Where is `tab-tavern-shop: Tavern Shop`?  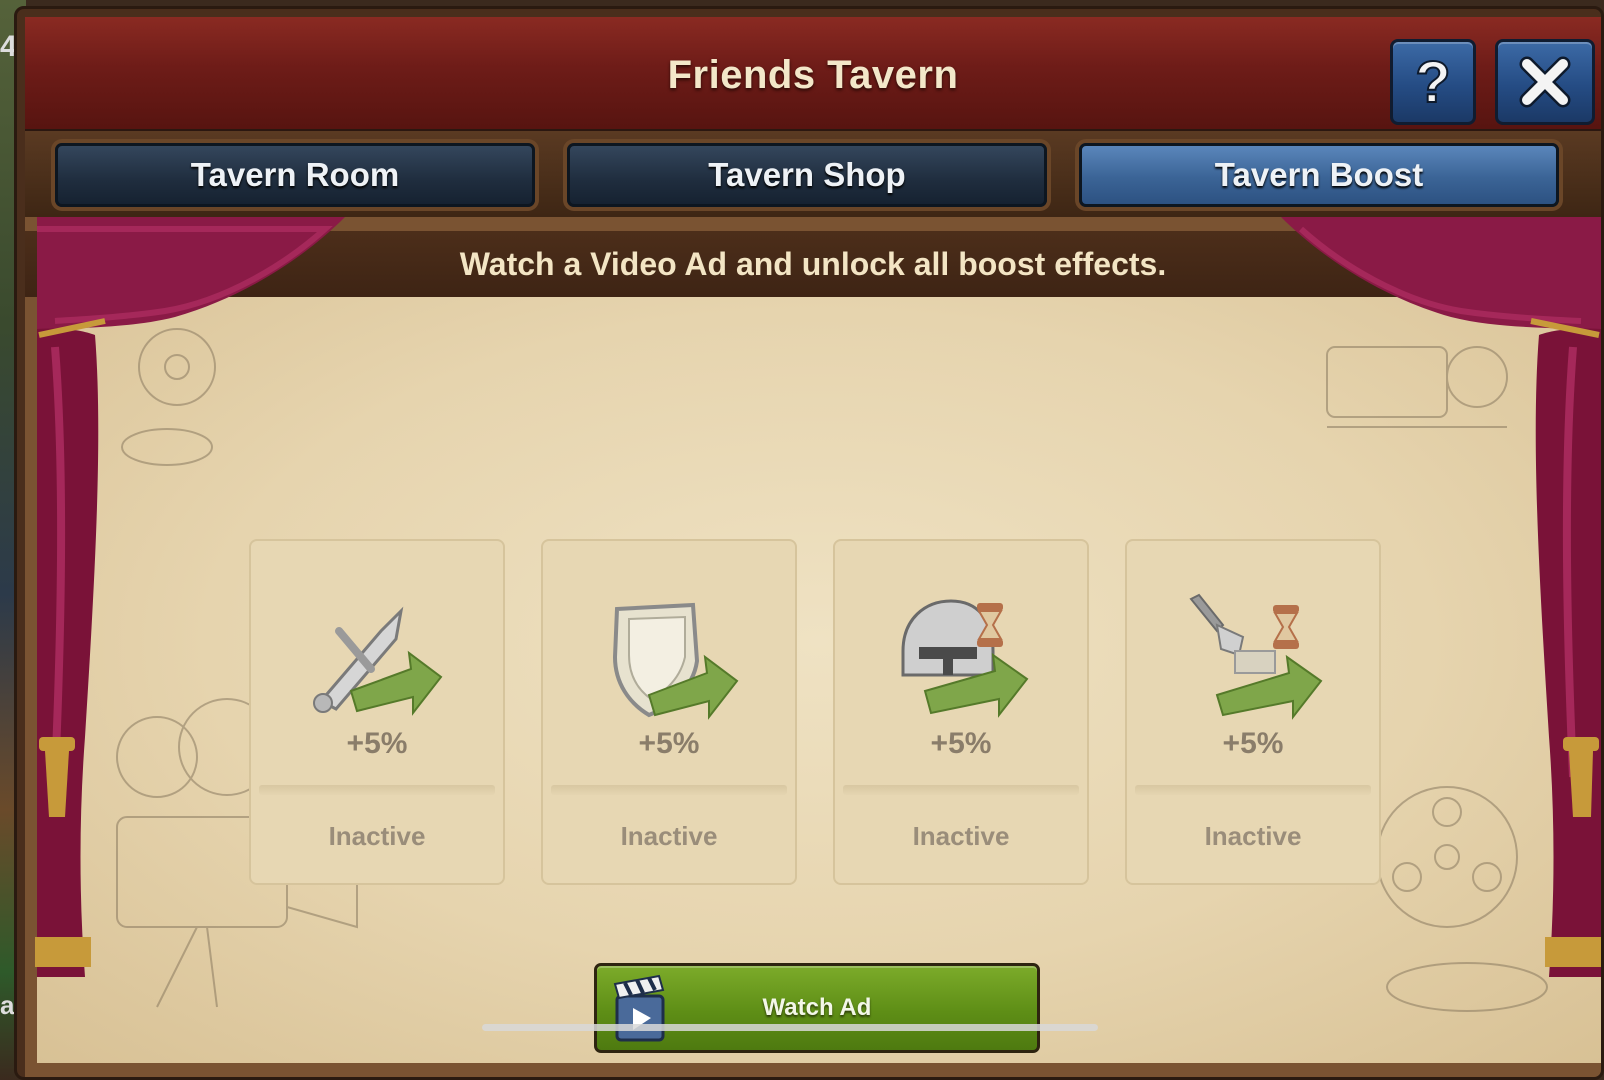
tab-tavern-shop: Tavern Shop is located at coordinates (807, 175).